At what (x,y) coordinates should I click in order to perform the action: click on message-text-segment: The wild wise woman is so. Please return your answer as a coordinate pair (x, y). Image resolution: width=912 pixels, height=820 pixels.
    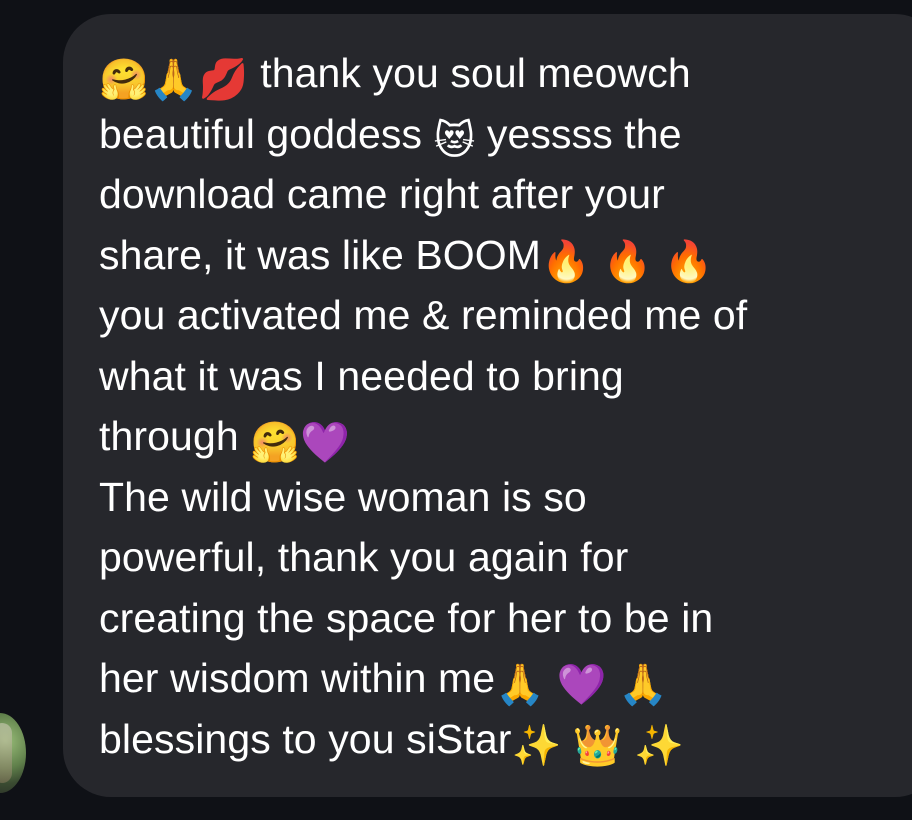
    Looking at the image, I should click on (343, 496).